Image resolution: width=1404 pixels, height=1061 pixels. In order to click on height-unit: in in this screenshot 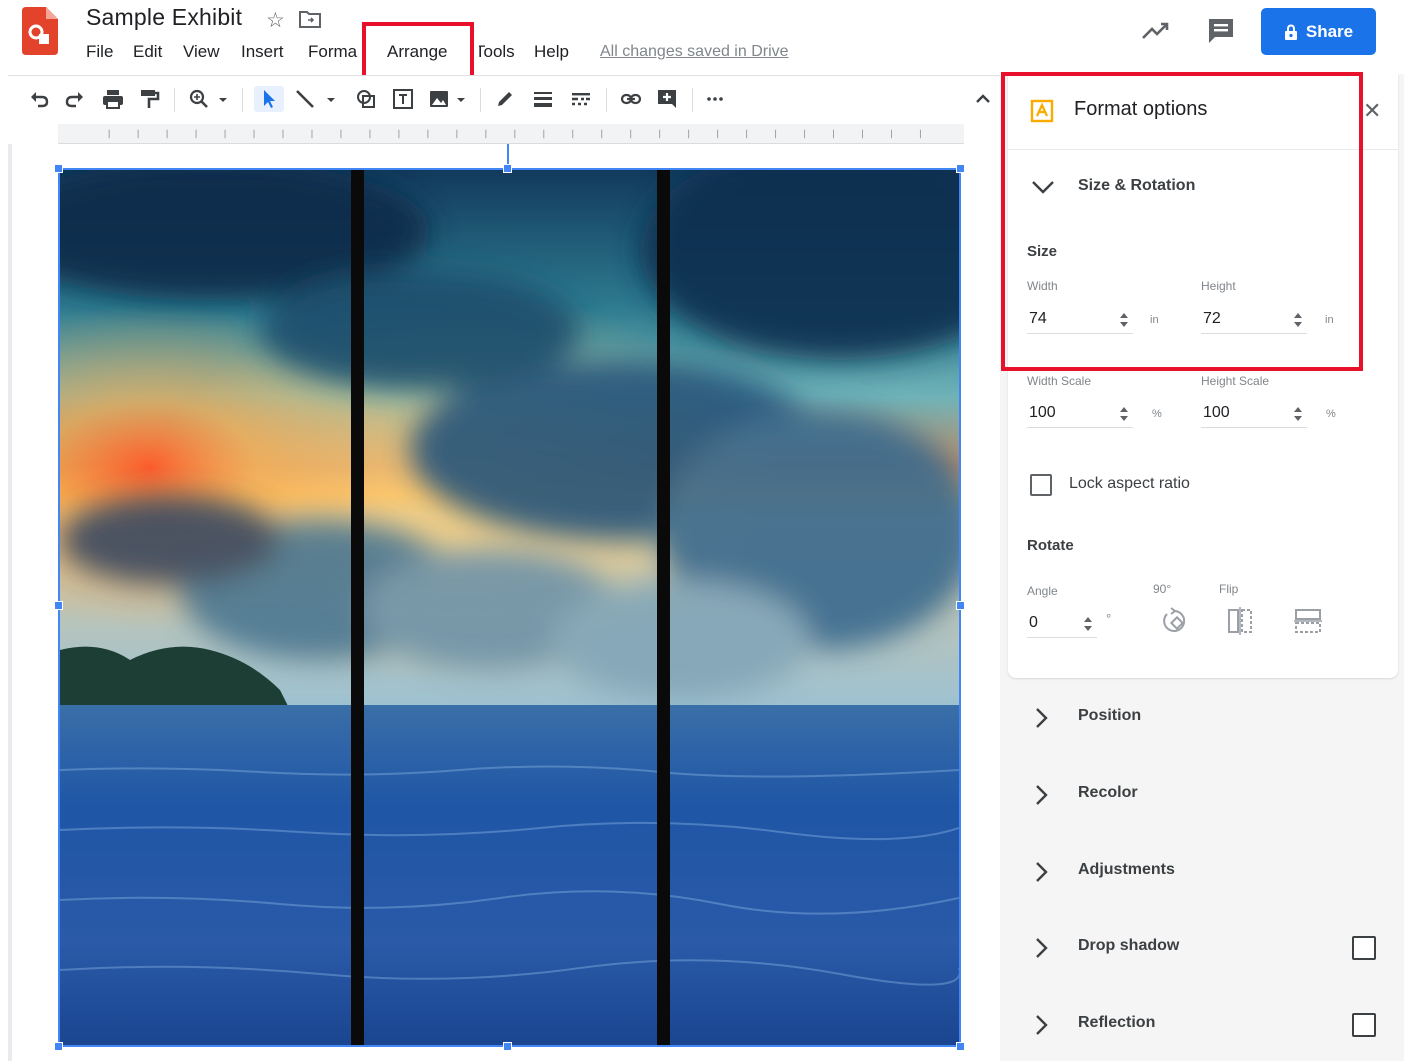, I will do `click(1329, 320)`.